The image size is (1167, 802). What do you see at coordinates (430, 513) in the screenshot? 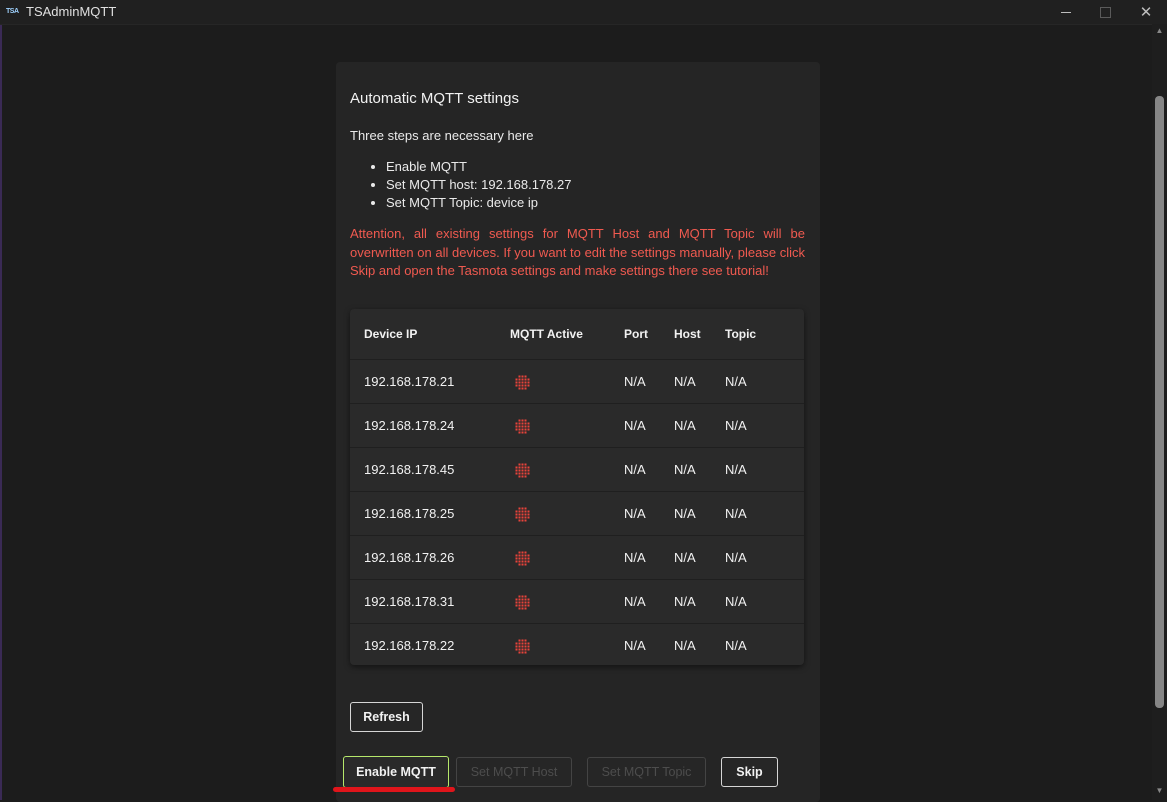
I see `cell-device-ip: 192.168.178.25` at bounding box center [430, 513].